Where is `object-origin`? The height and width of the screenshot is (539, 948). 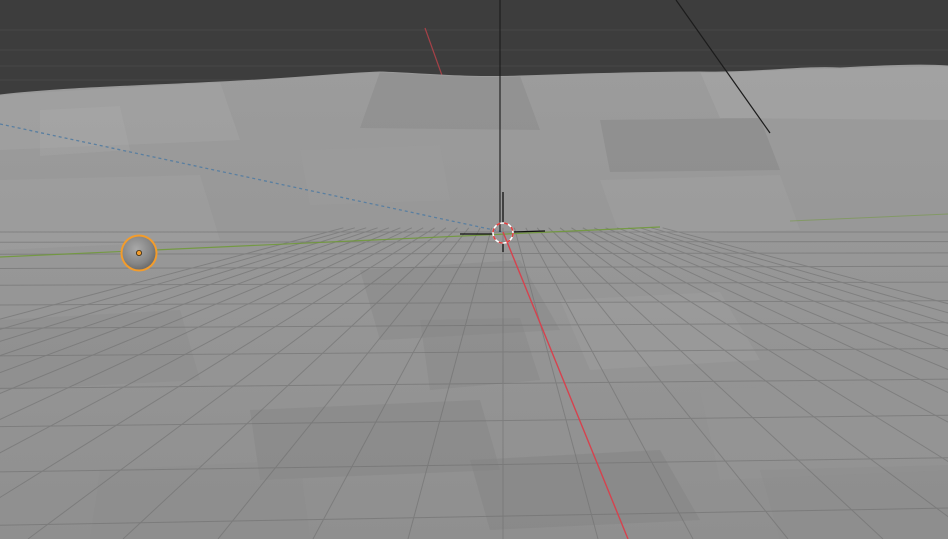 object-origin is located at coordinates (138, 252).